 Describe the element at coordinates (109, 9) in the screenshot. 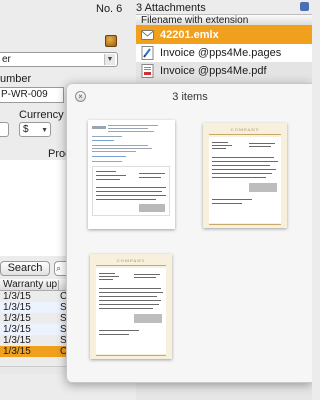

I see `document-number-label: No. 6` at that location.